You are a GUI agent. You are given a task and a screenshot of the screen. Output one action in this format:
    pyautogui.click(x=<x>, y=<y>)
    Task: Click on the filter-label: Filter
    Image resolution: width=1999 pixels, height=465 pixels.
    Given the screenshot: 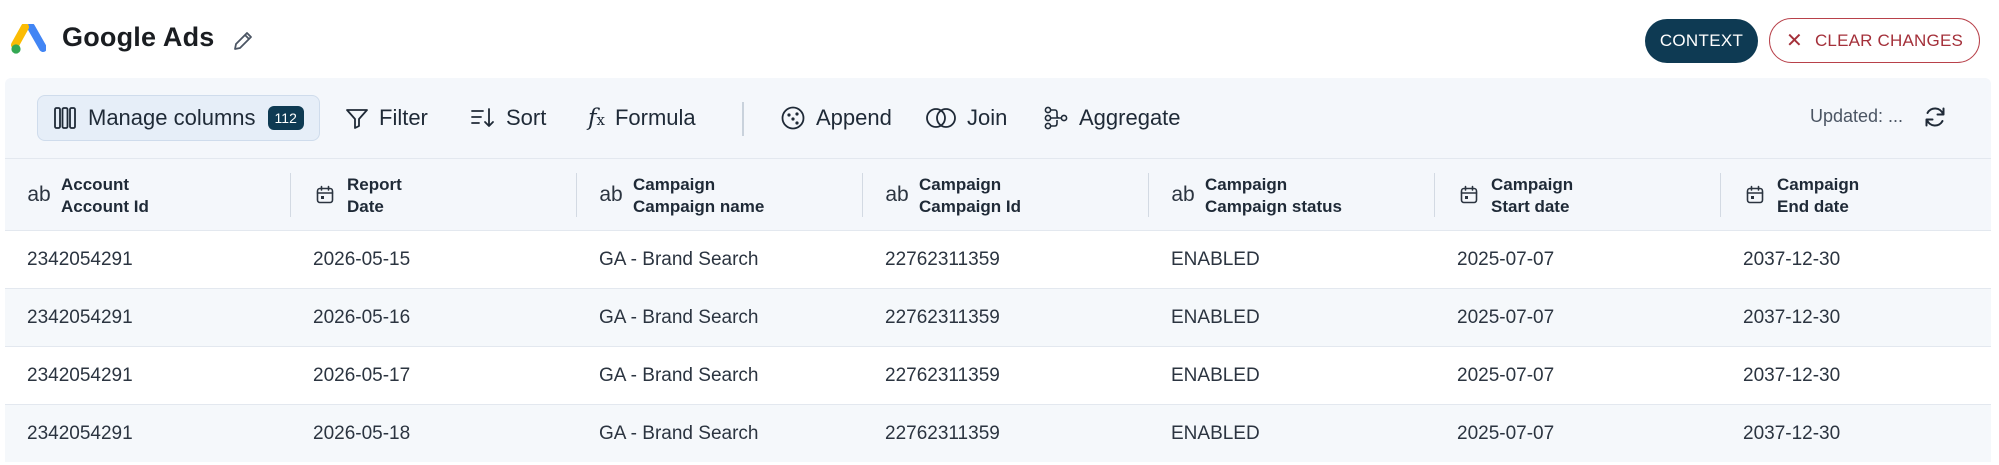 What is the action you would take?
    pyautogui.click(x=403, y=117)
    